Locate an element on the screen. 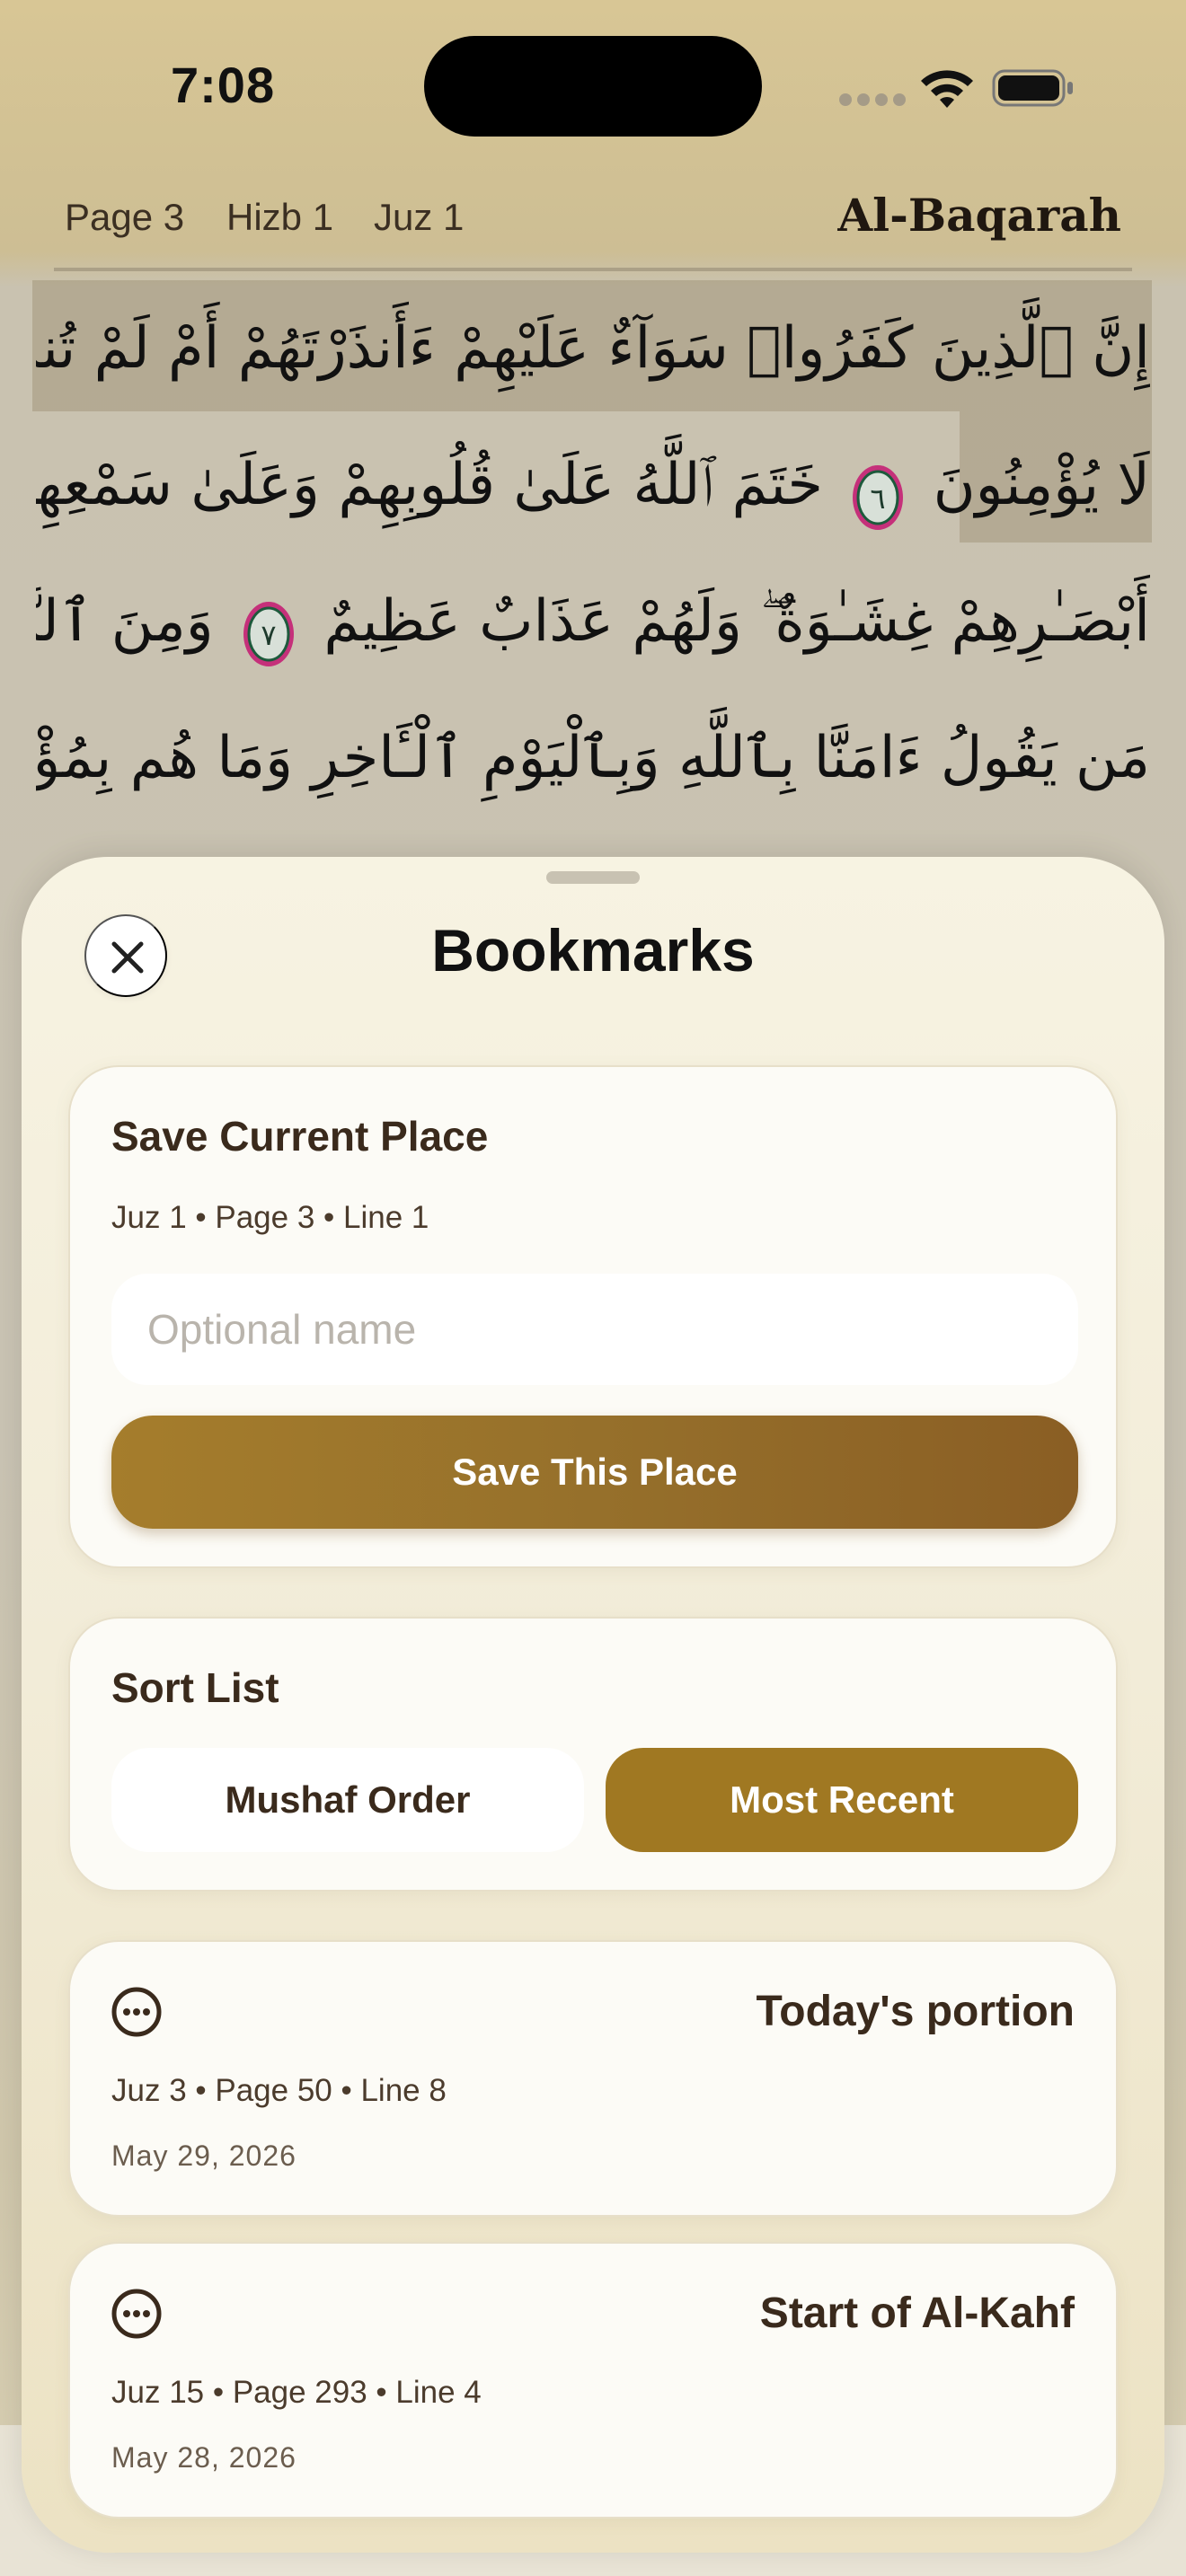  sort-most-recent-button: Most Recent is located at coordinates (842, 1800).